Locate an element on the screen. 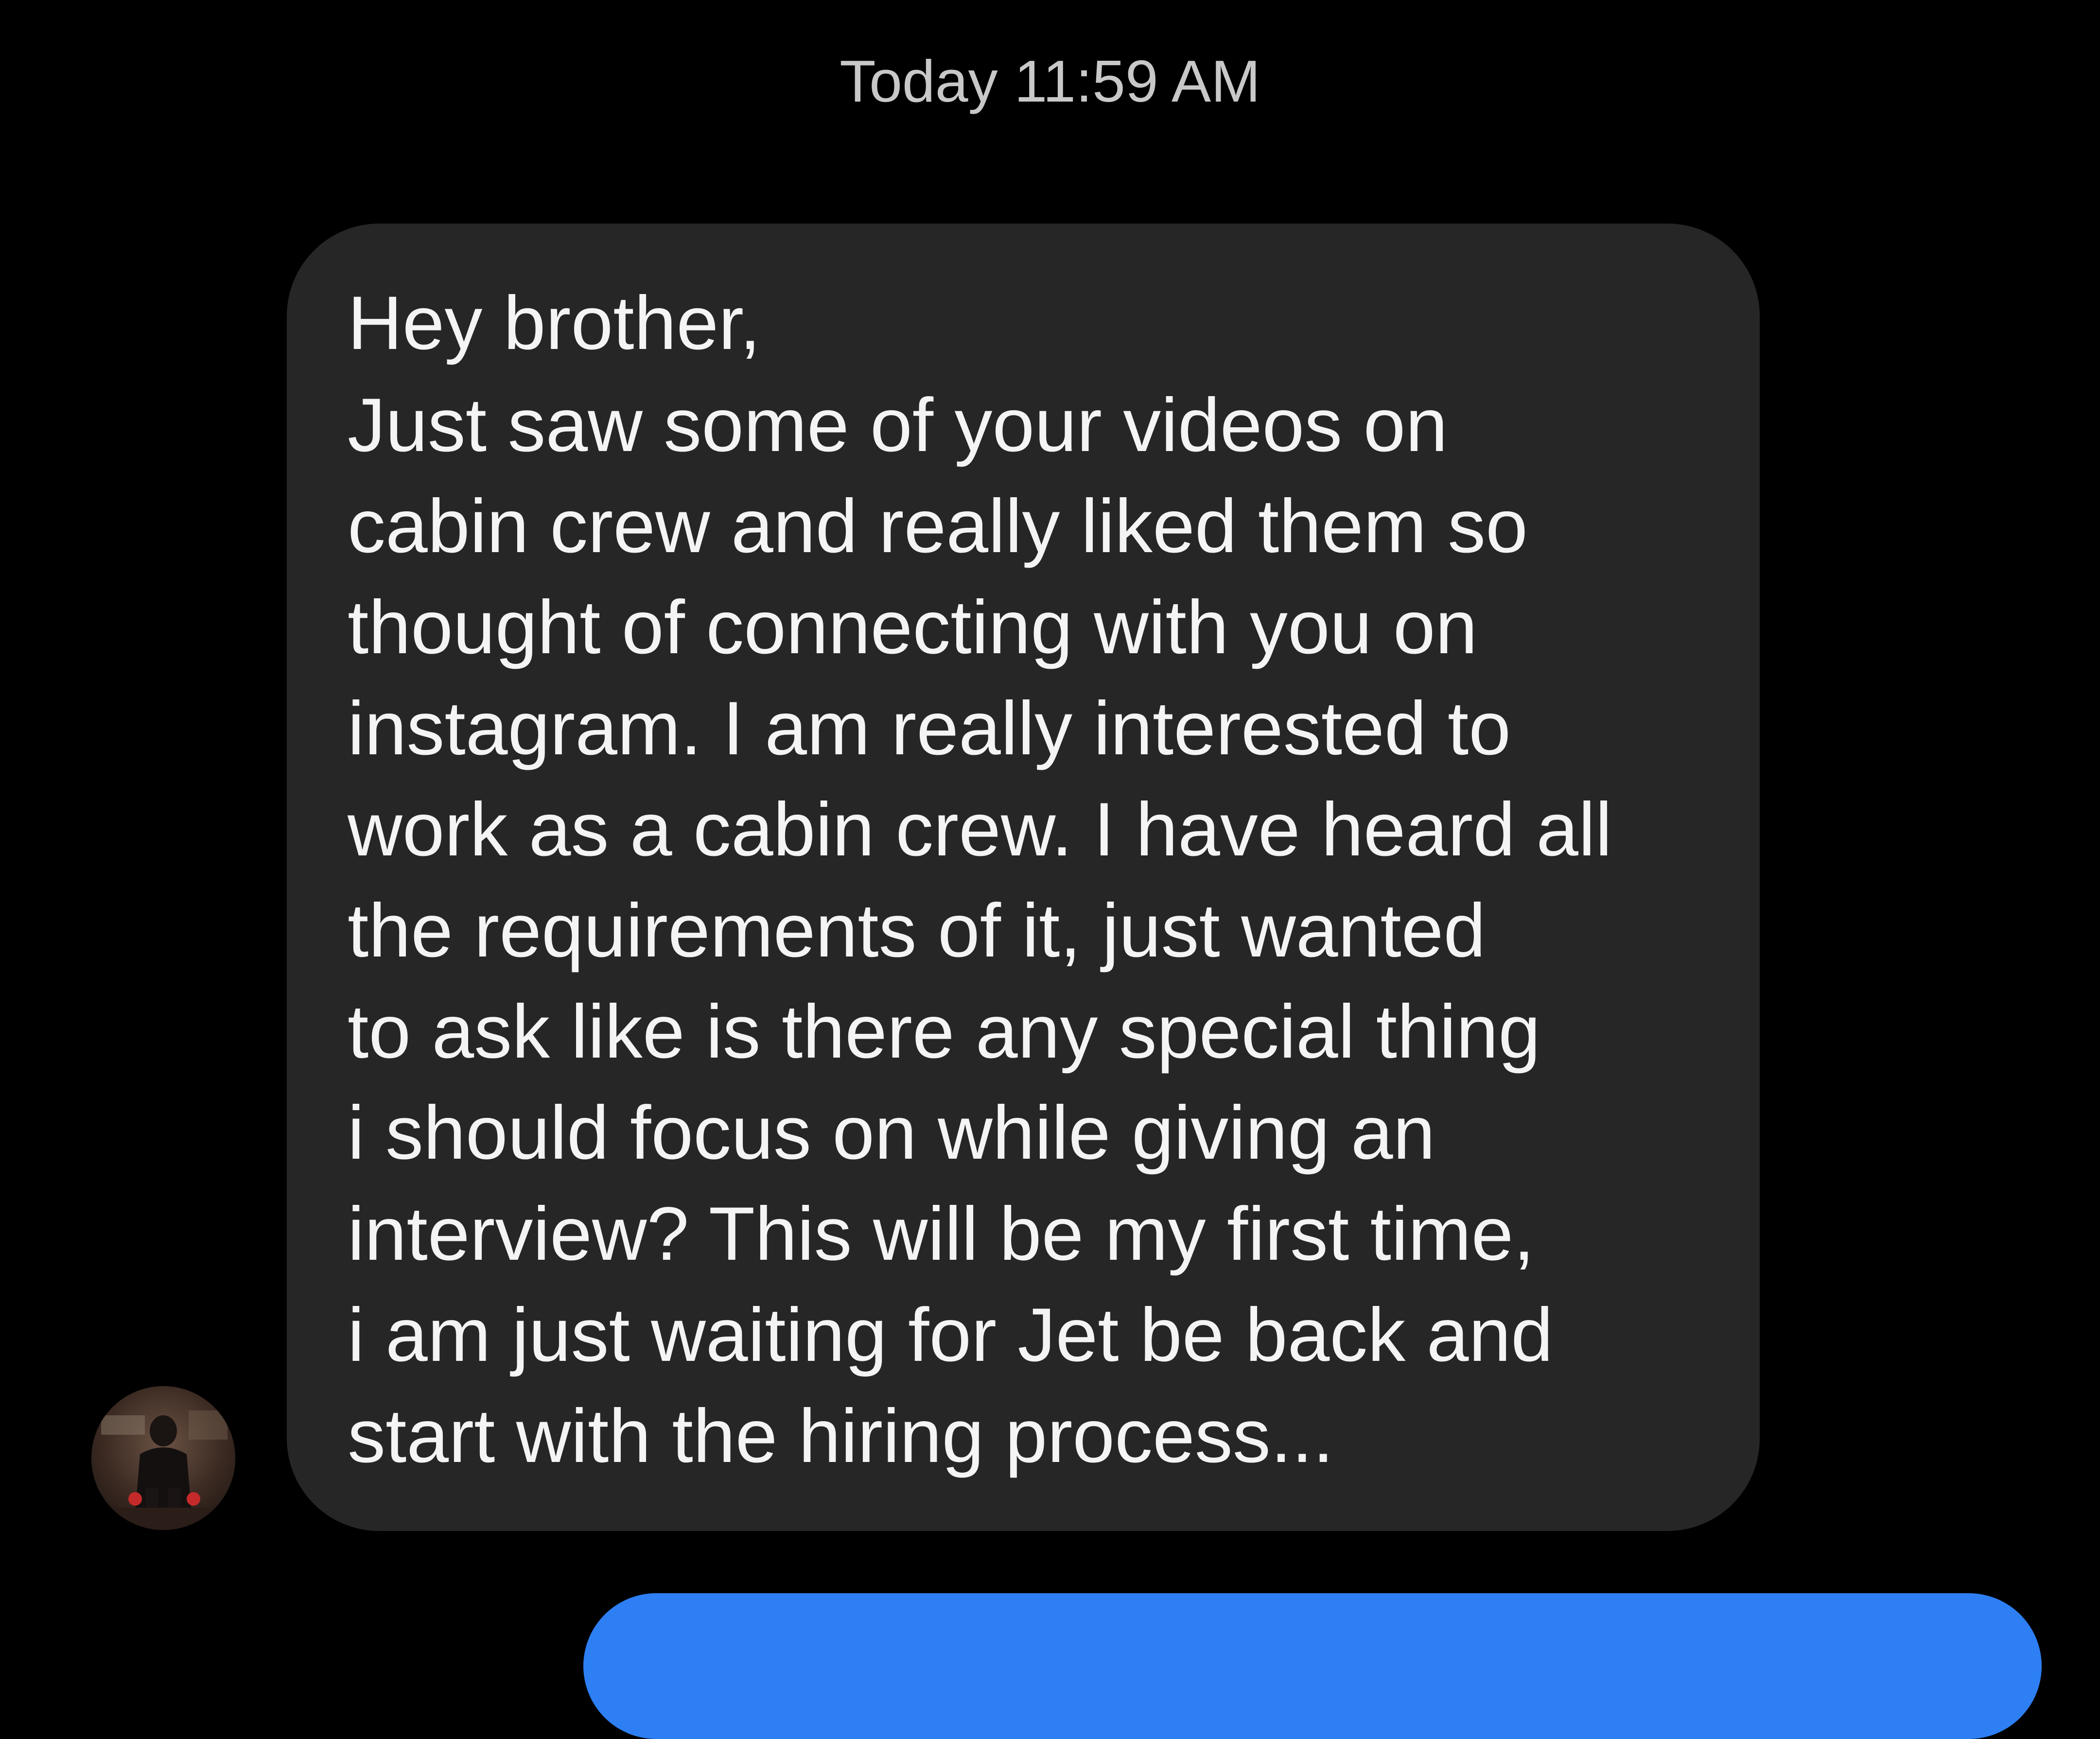 The image size is (2100, 1739). message-line: thought of connecting with you on is located at coordinates (913, 627).